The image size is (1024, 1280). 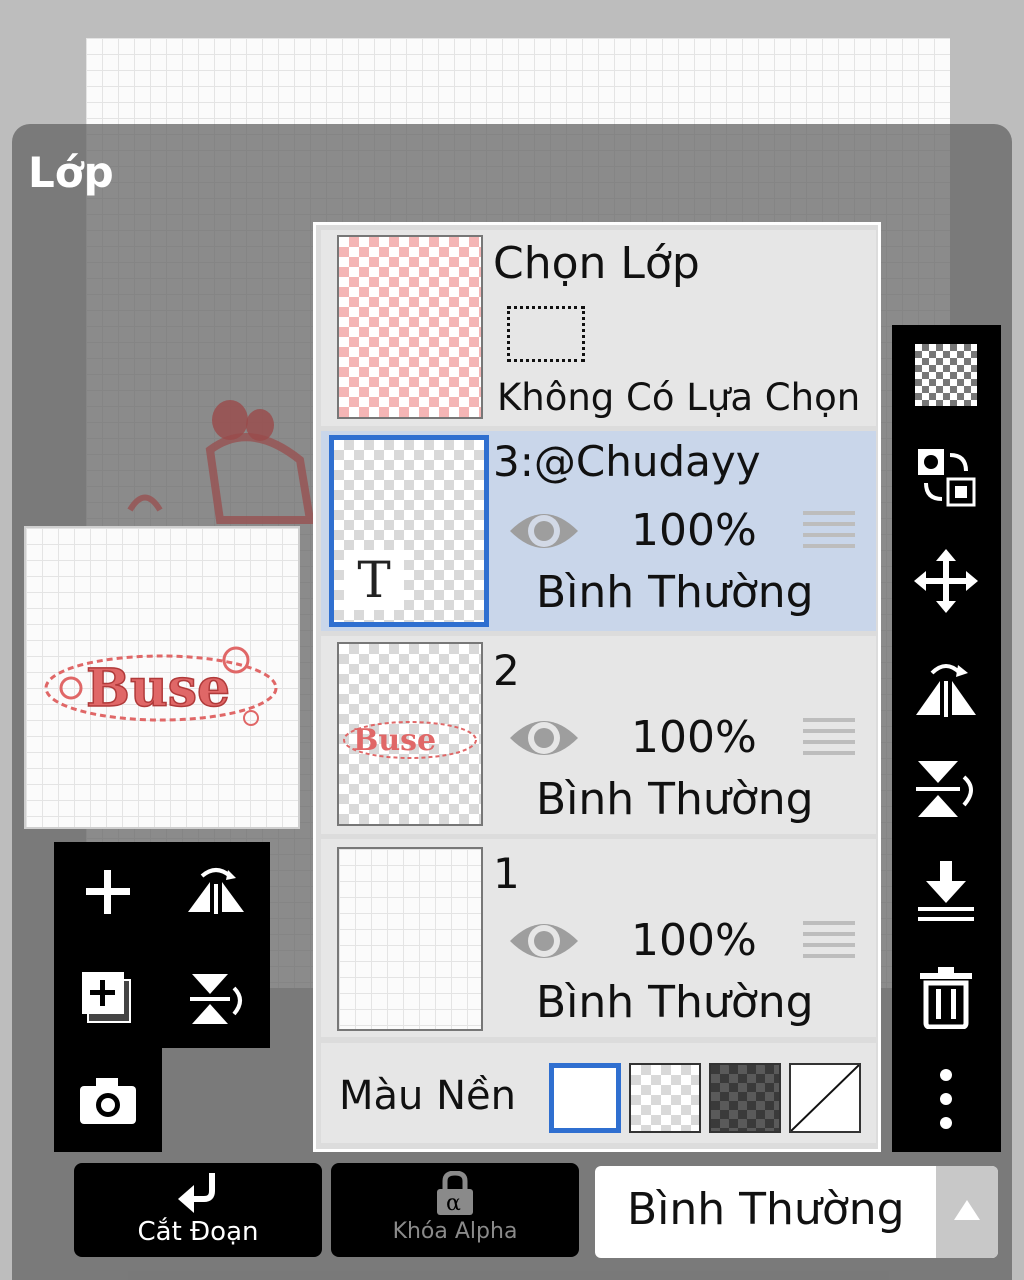 I want to click on text-layer-icon: T, so click(x=374, y=580).